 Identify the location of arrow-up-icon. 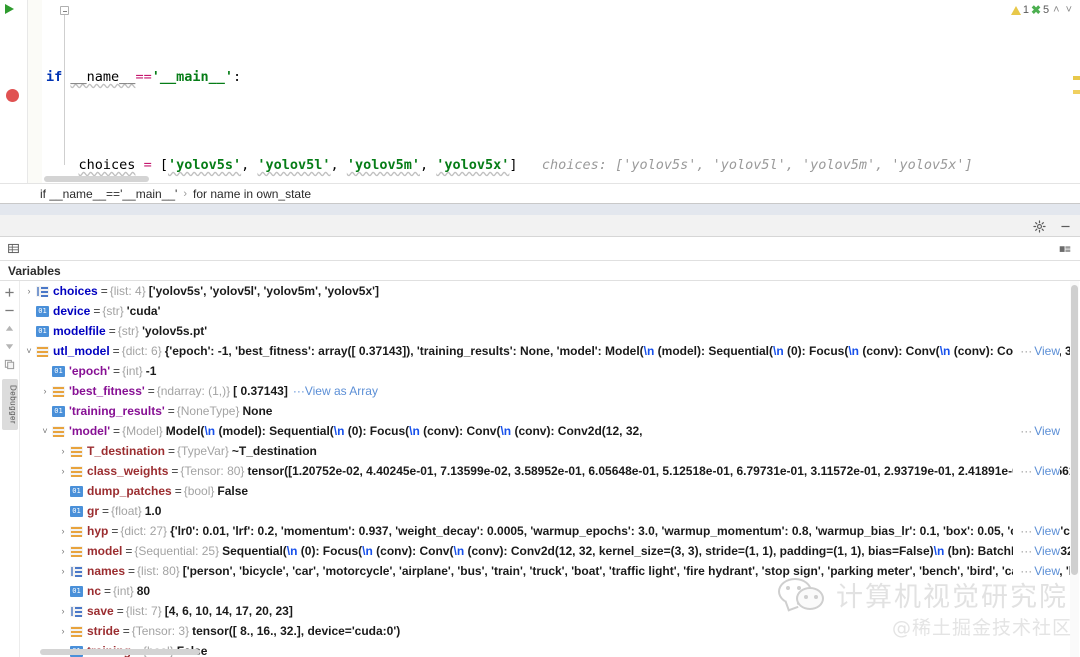
(10, 328).